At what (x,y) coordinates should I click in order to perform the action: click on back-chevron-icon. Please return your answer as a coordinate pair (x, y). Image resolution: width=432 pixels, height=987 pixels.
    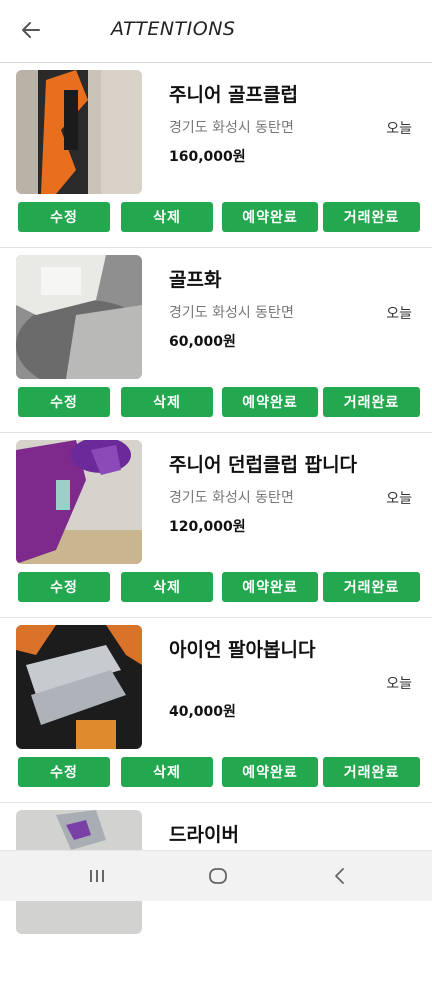
    Looking at the image, I should click on (339, 876).